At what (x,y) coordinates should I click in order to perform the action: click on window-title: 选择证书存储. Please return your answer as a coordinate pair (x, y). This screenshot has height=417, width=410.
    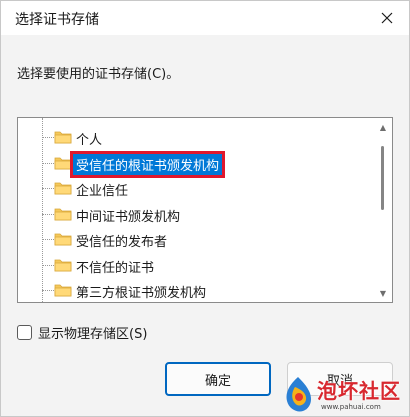
    Looking at the image, I should click on (57, 20).